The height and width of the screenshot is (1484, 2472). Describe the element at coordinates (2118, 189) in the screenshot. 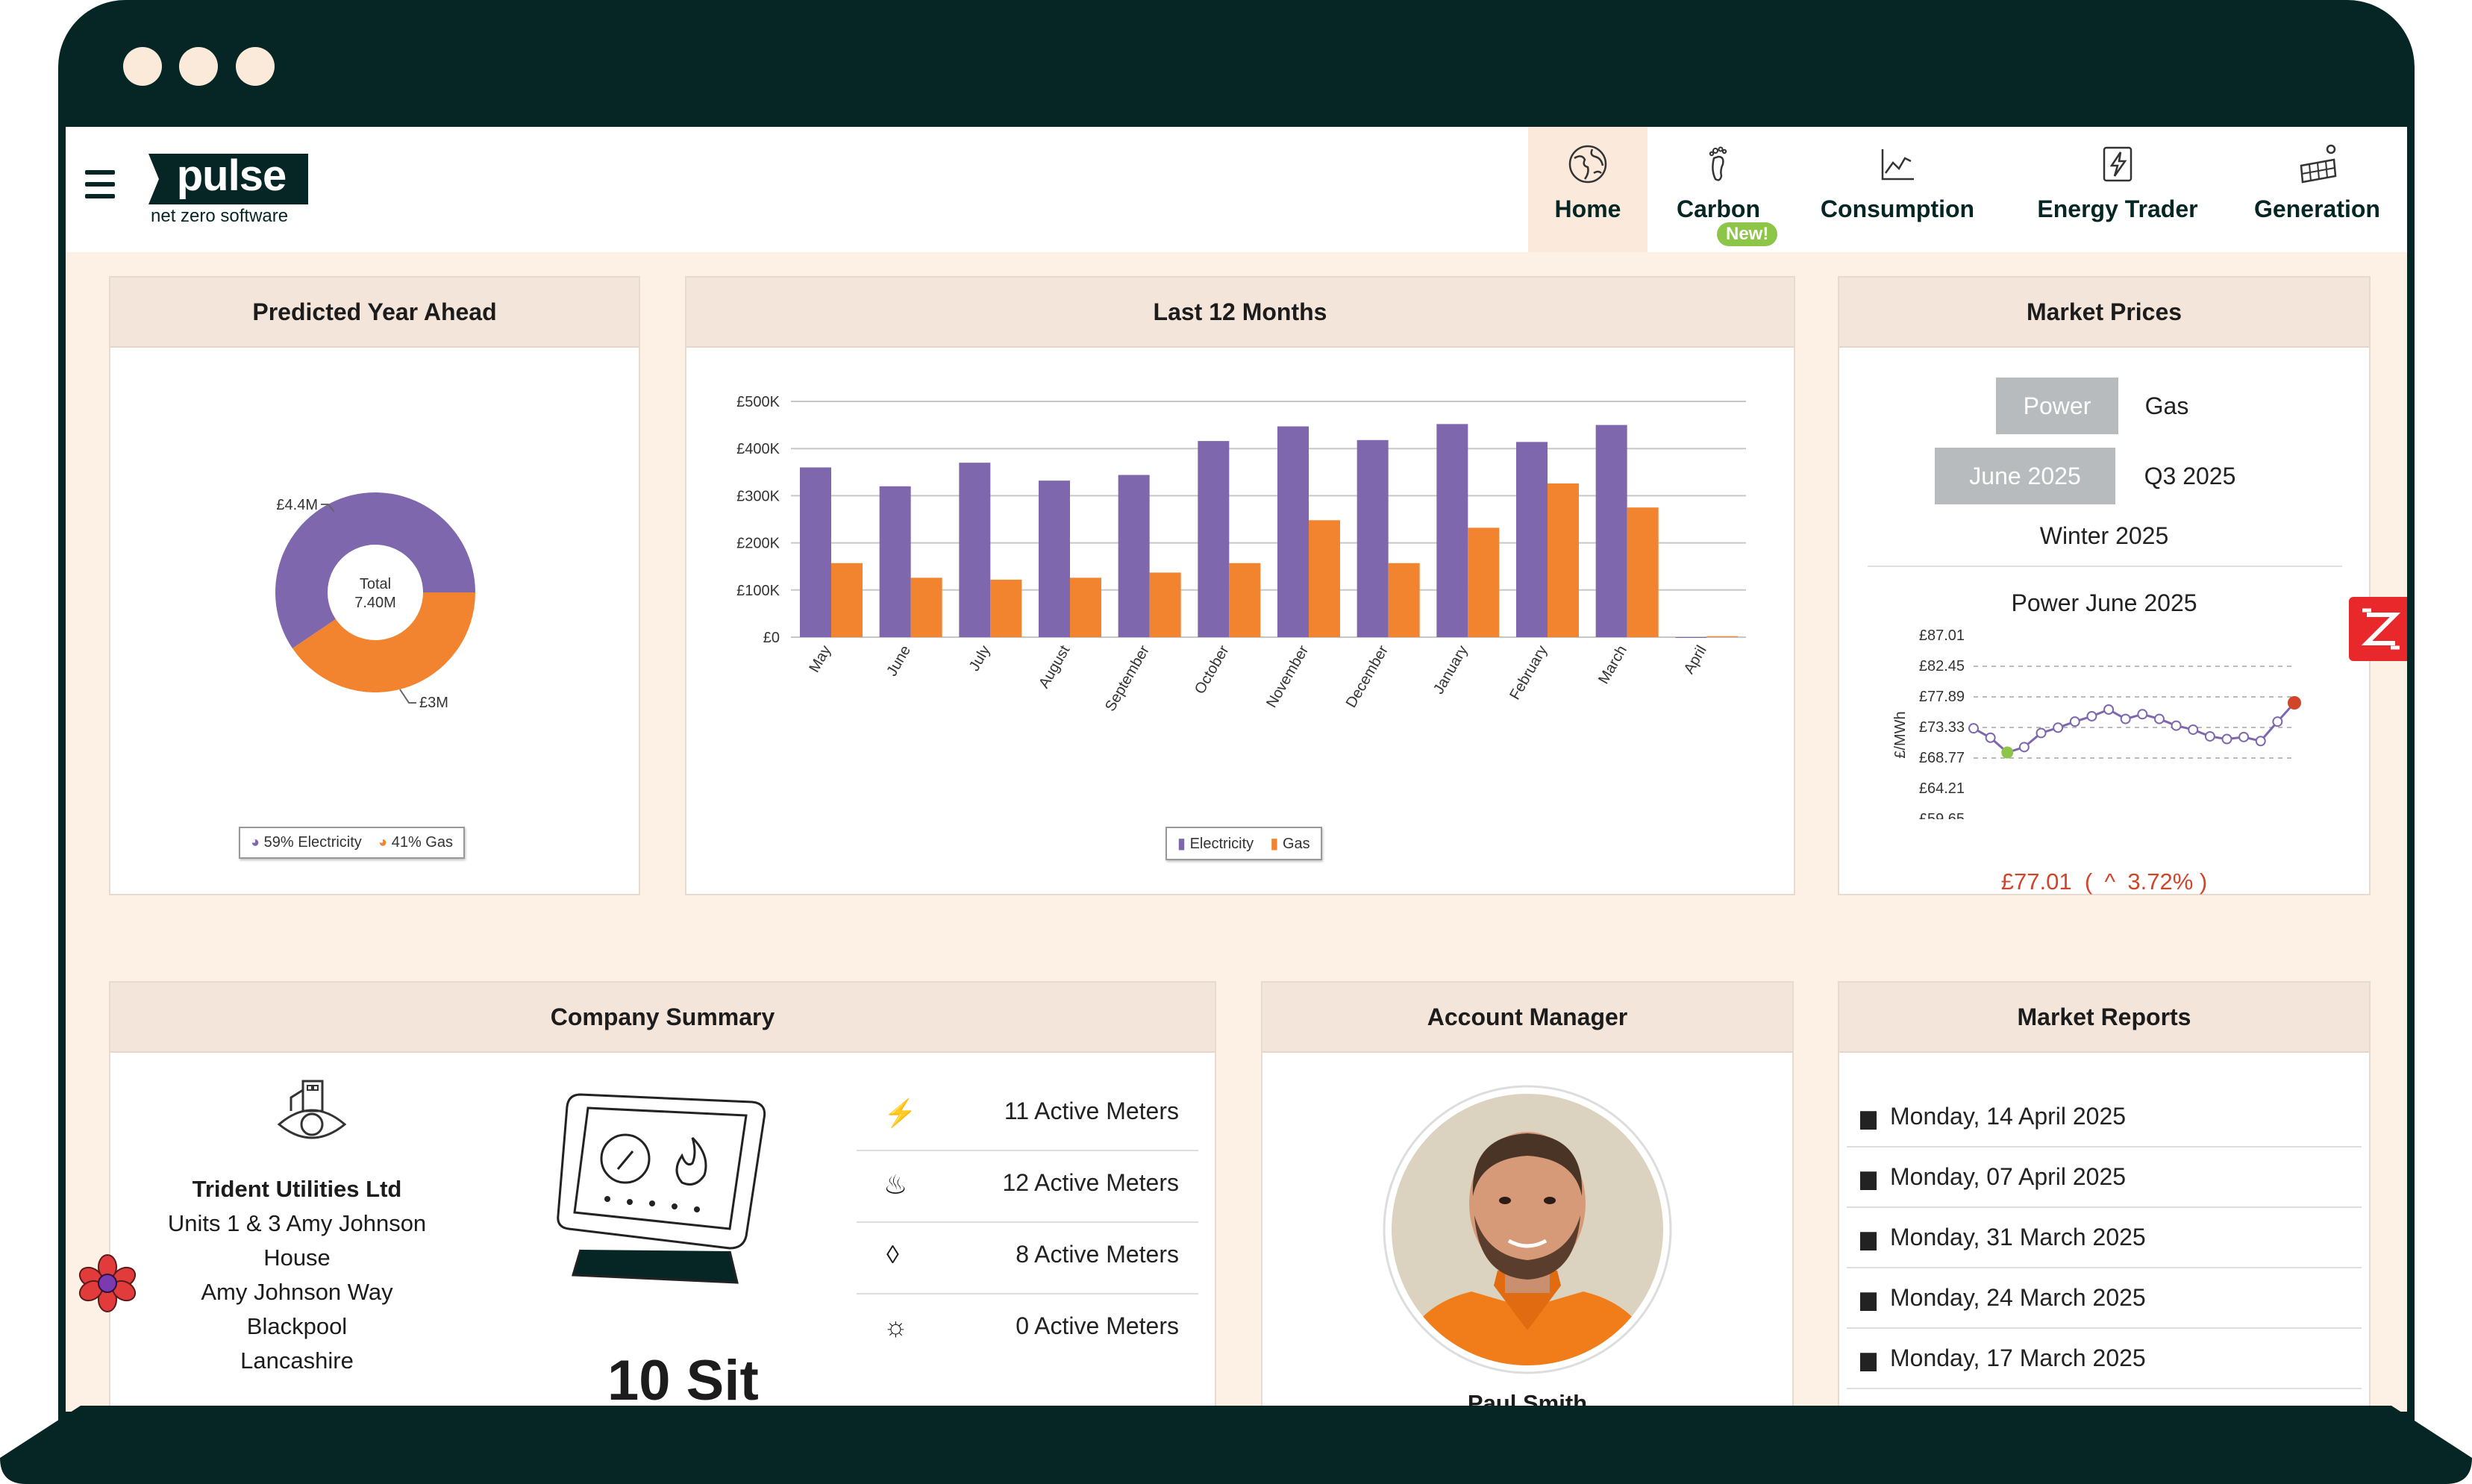

I see `nav-energy-trader: Energy Trader` at that location.